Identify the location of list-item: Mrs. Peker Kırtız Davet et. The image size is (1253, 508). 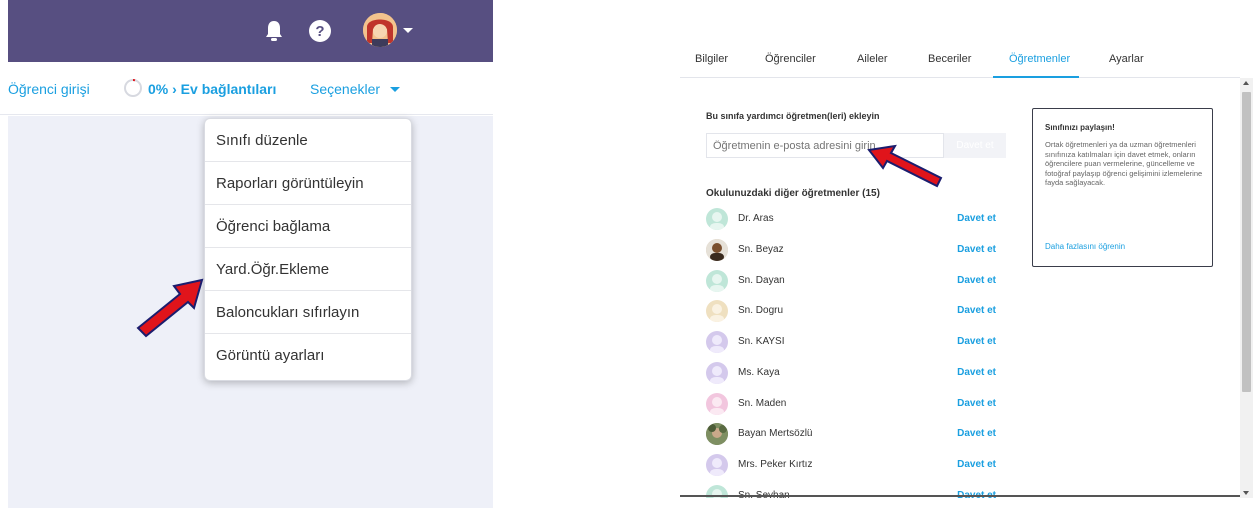
(856, 468).